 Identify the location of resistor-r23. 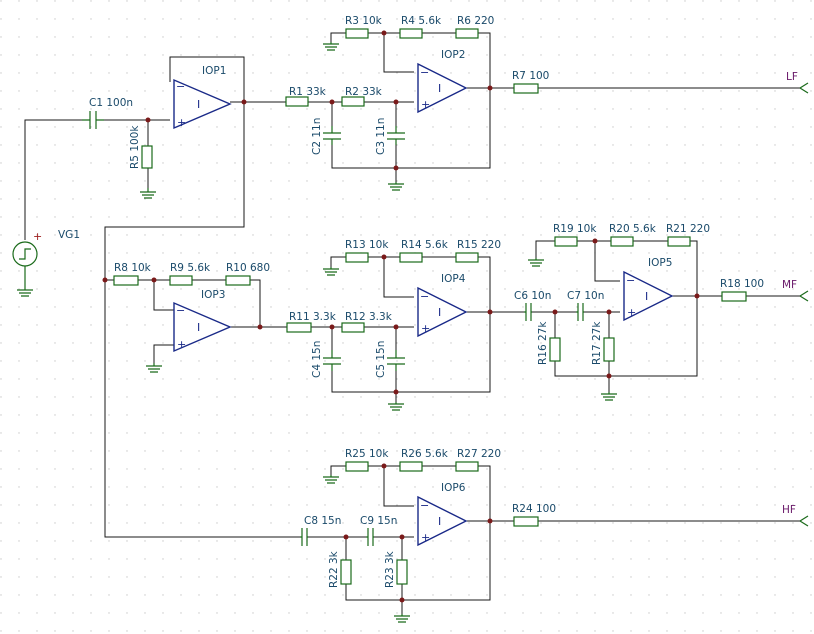
(402, 572).